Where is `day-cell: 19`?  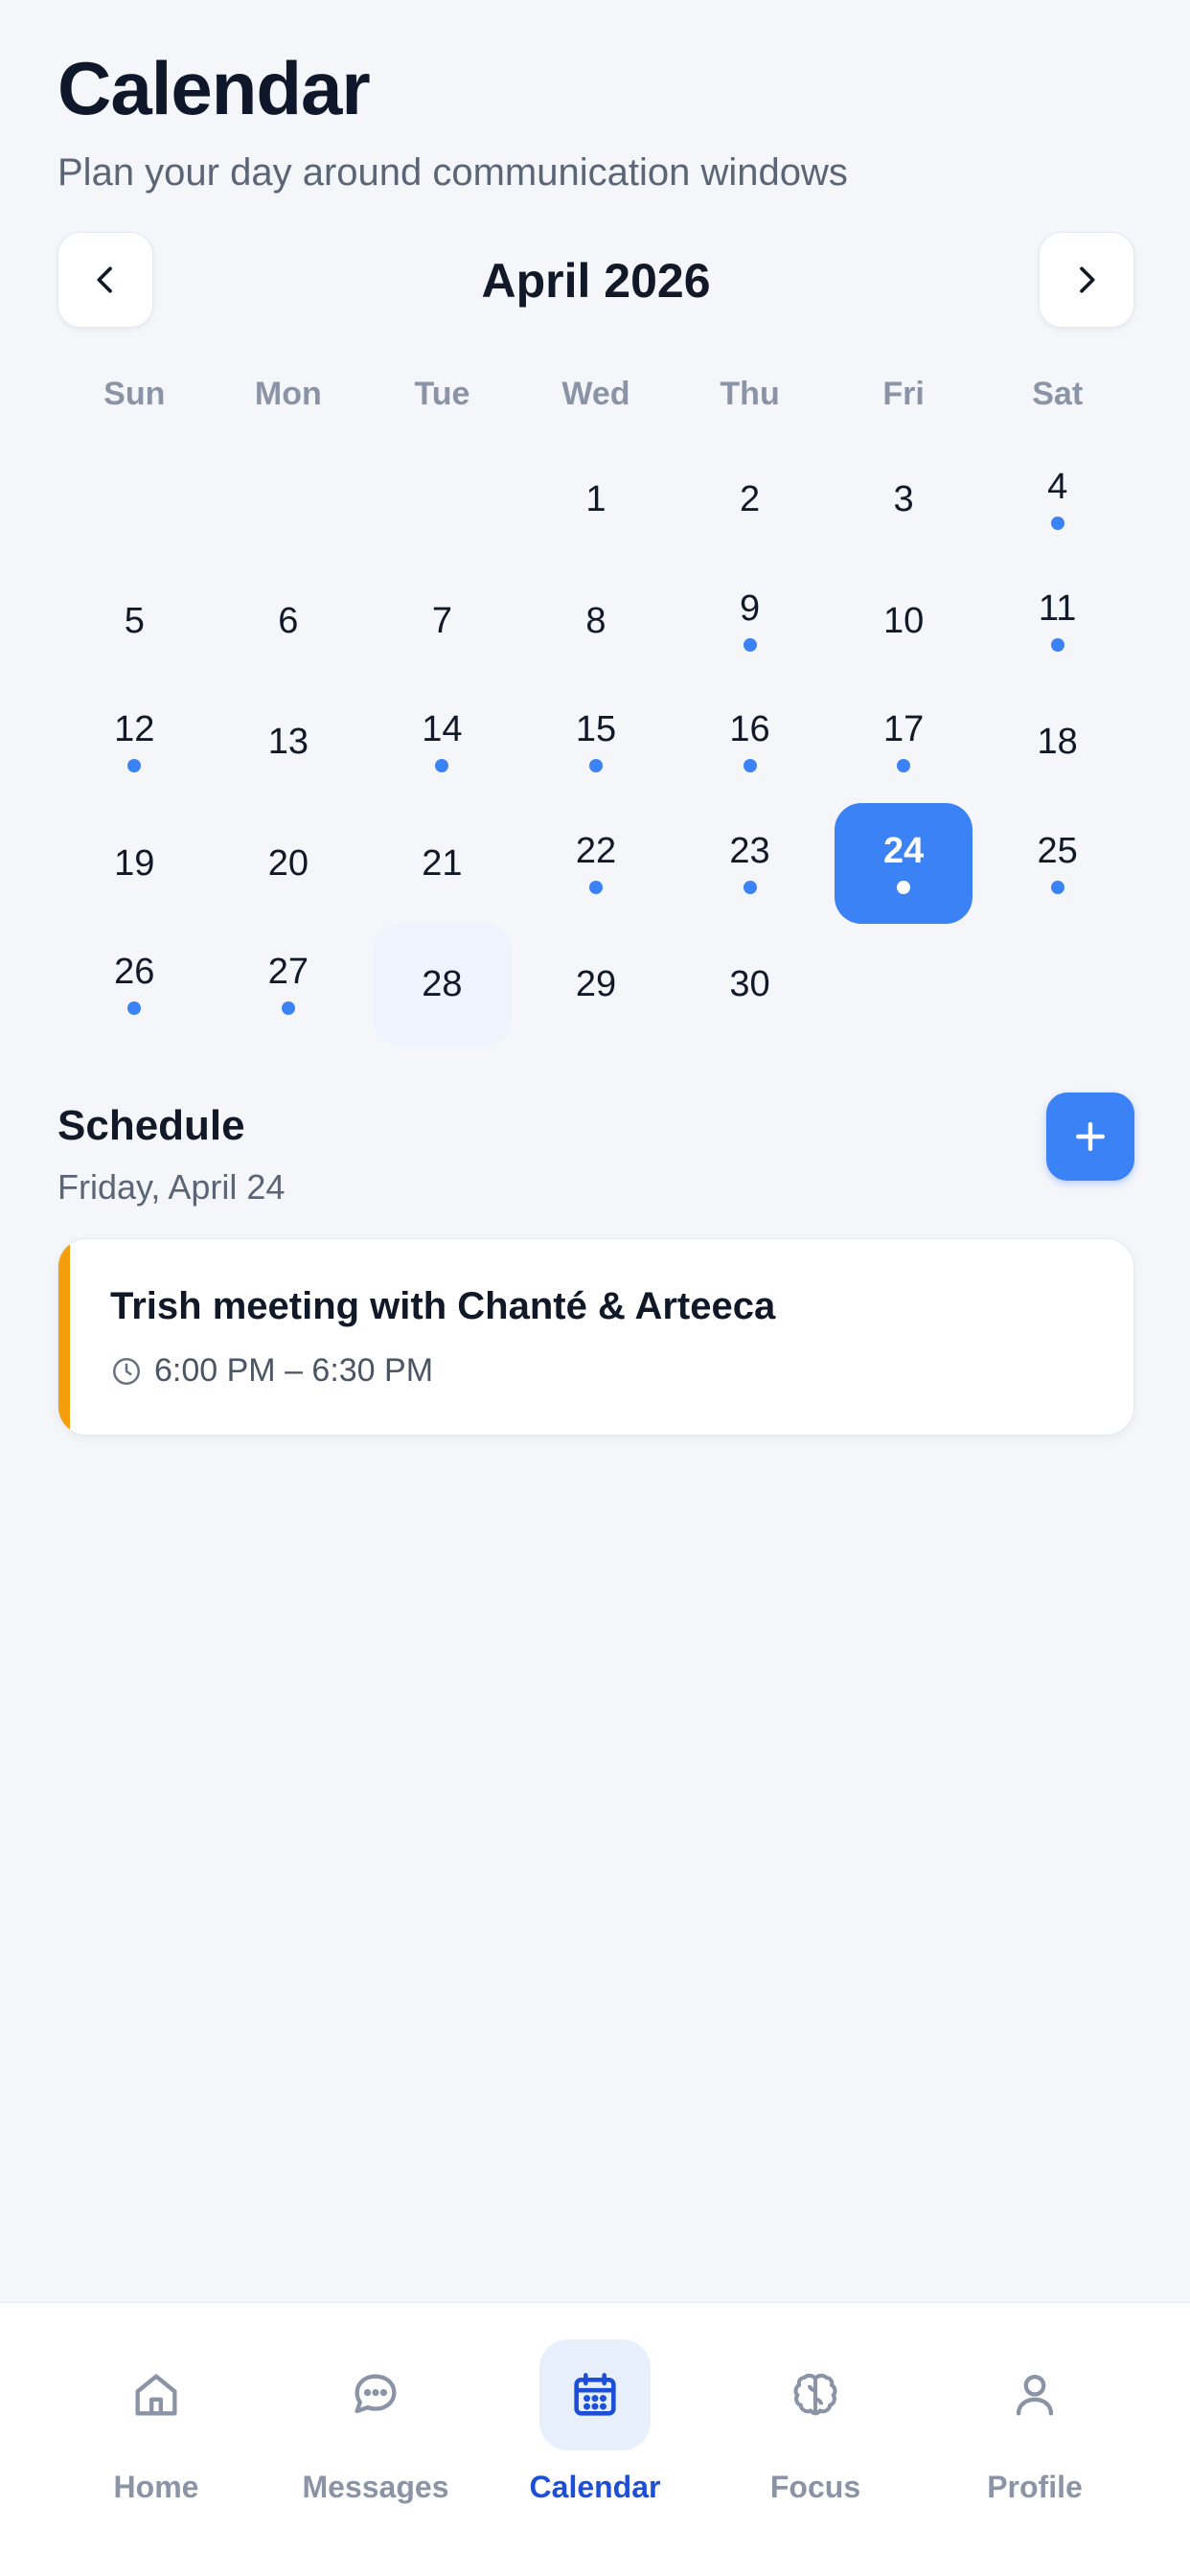 day-cell: 19 is located at coordinates (135, 864).